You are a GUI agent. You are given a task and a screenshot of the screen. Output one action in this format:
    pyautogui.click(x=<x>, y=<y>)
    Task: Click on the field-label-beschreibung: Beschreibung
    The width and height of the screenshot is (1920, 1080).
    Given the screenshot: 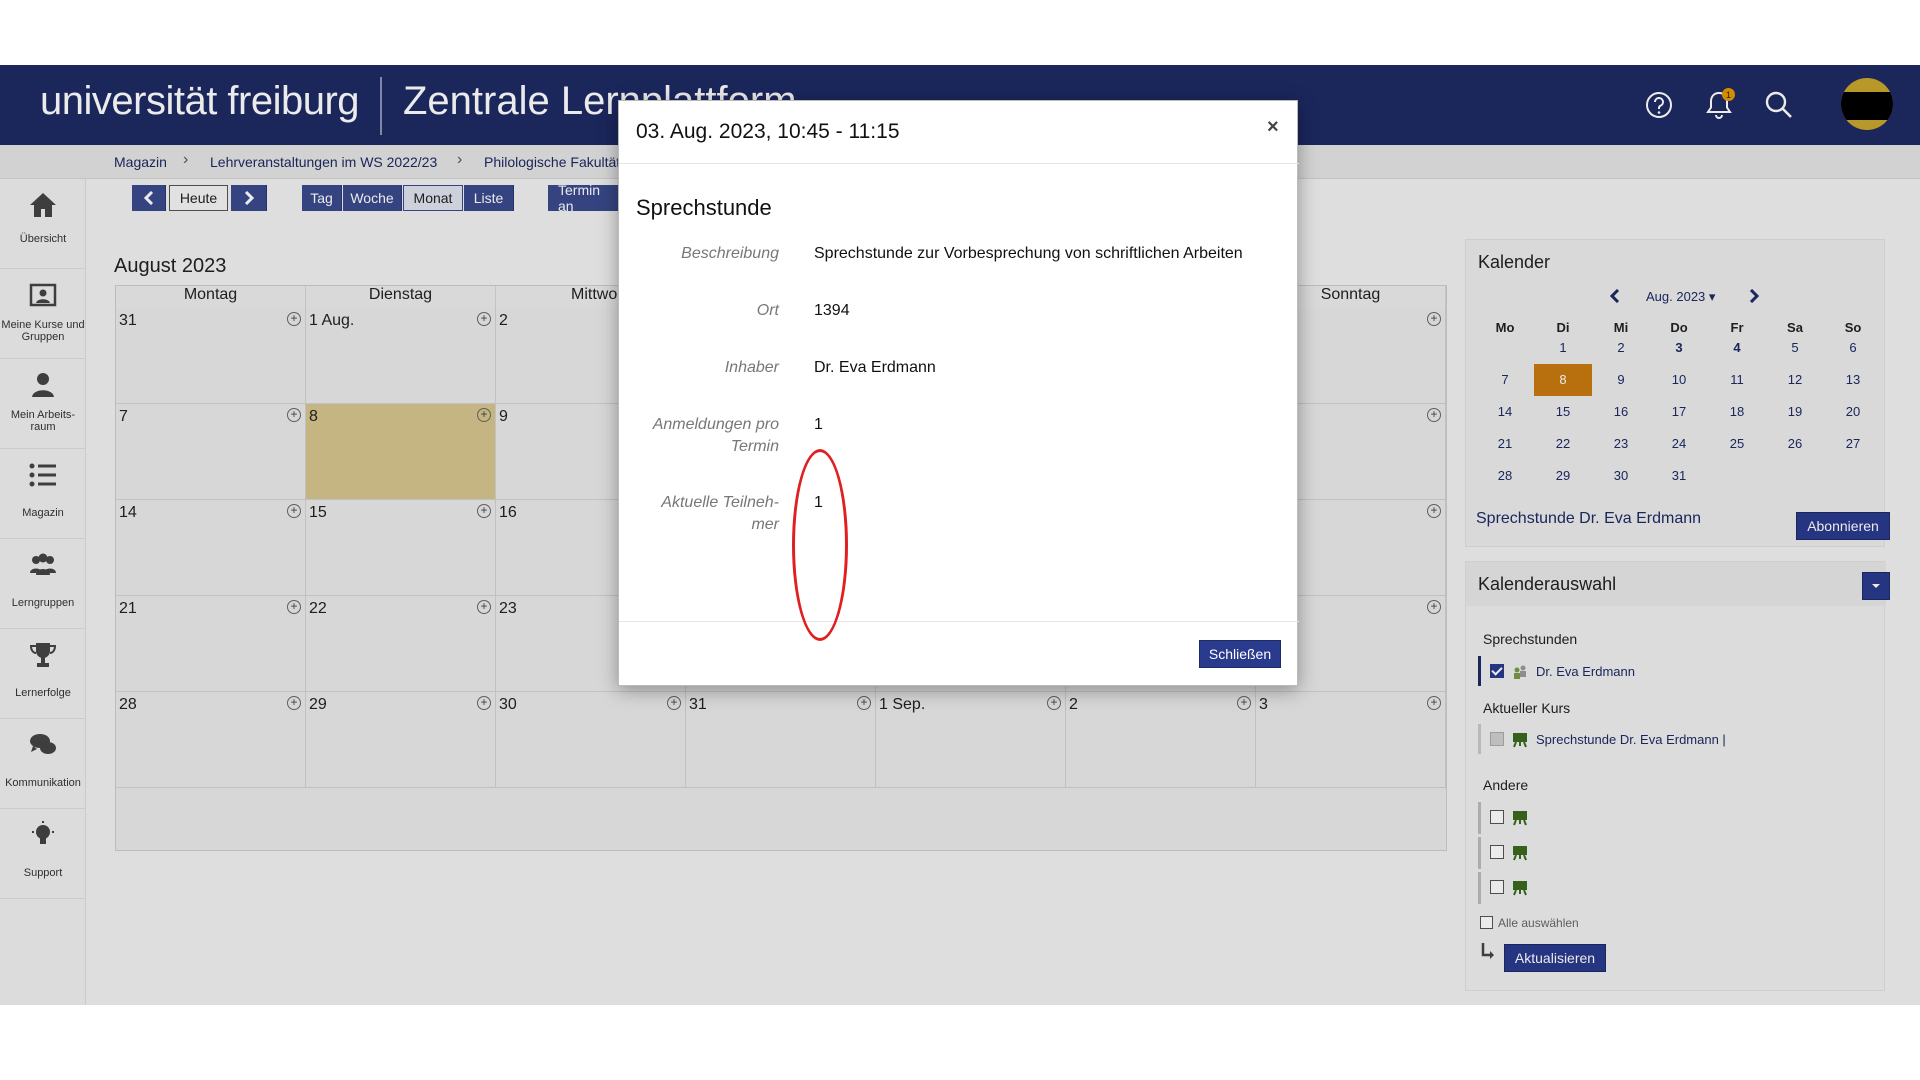 What is the action you would take?
    pyautogui.click(x=730, y=253)
    